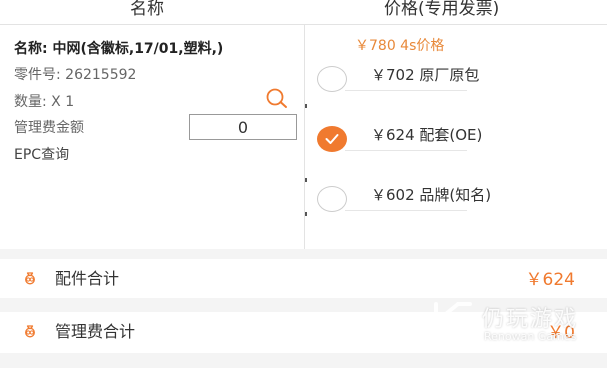 The width and height of the screenshot is (607, 368). I want to click on part-quantity: 数量: X 1, so click(44, 102).